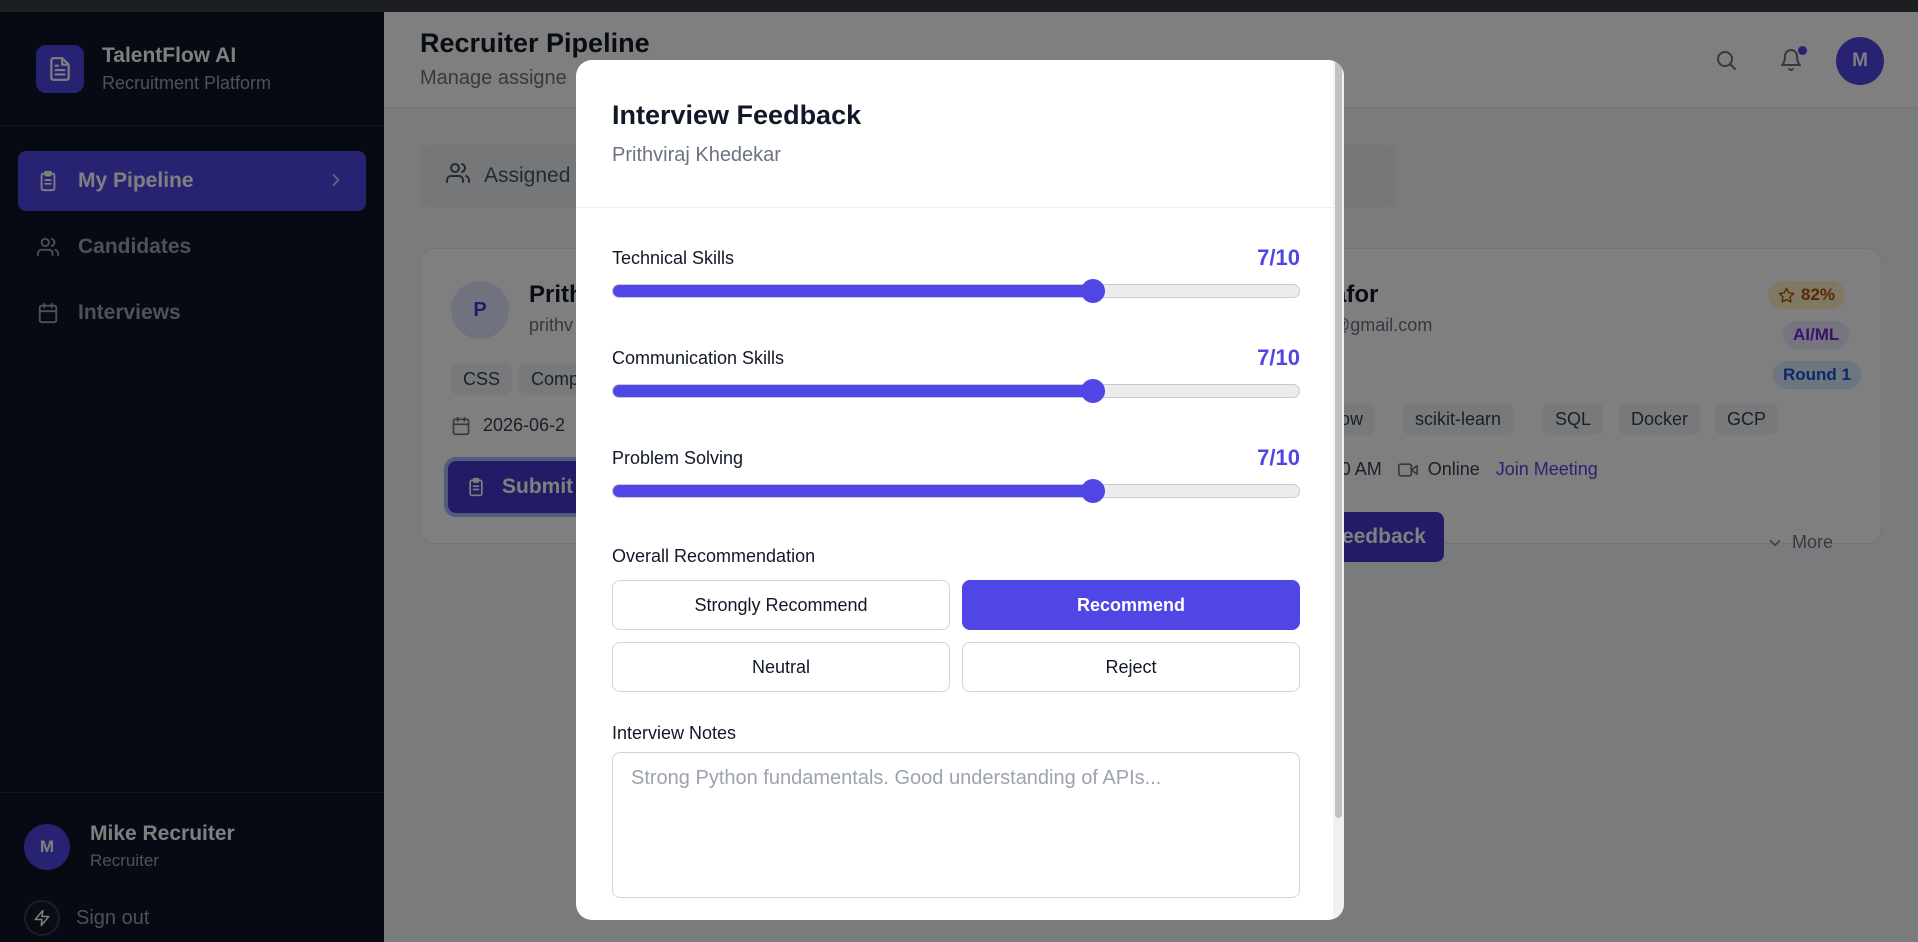 Image resolution: width=1918 pixels, height=942 pixels. I want to click on recommend-button: Recommend, so click(1131, 605).